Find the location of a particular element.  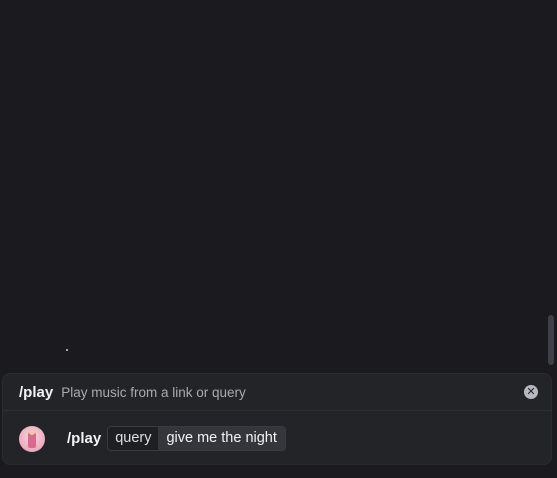

bot-avatar is located at coordinates (32, 438).